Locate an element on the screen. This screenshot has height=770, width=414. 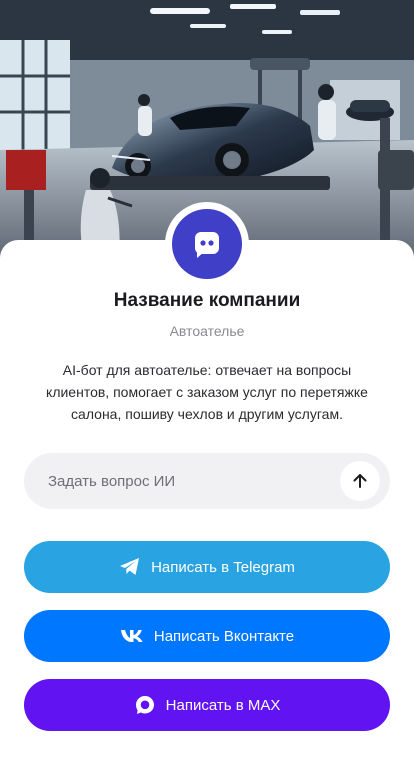
avatar is located at coordinates (207, 244).